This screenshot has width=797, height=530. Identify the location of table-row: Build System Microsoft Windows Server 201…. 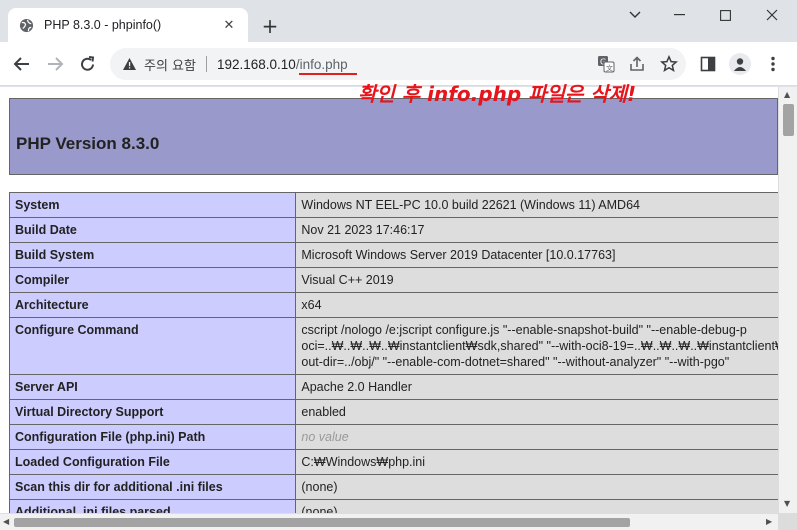
(402, 255).